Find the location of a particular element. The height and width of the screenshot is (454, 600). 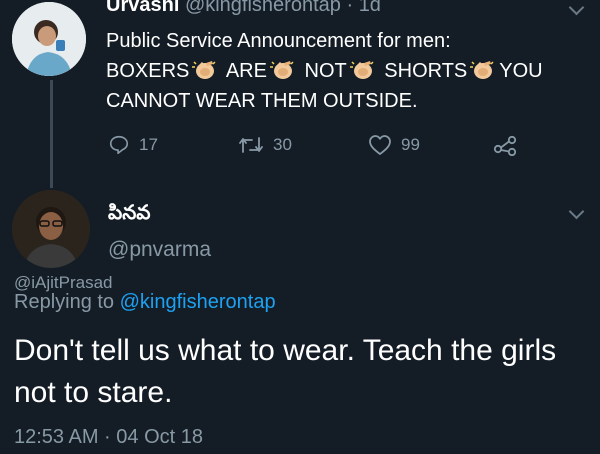

display-name: Urvashi is located at coordinates (142, 8).